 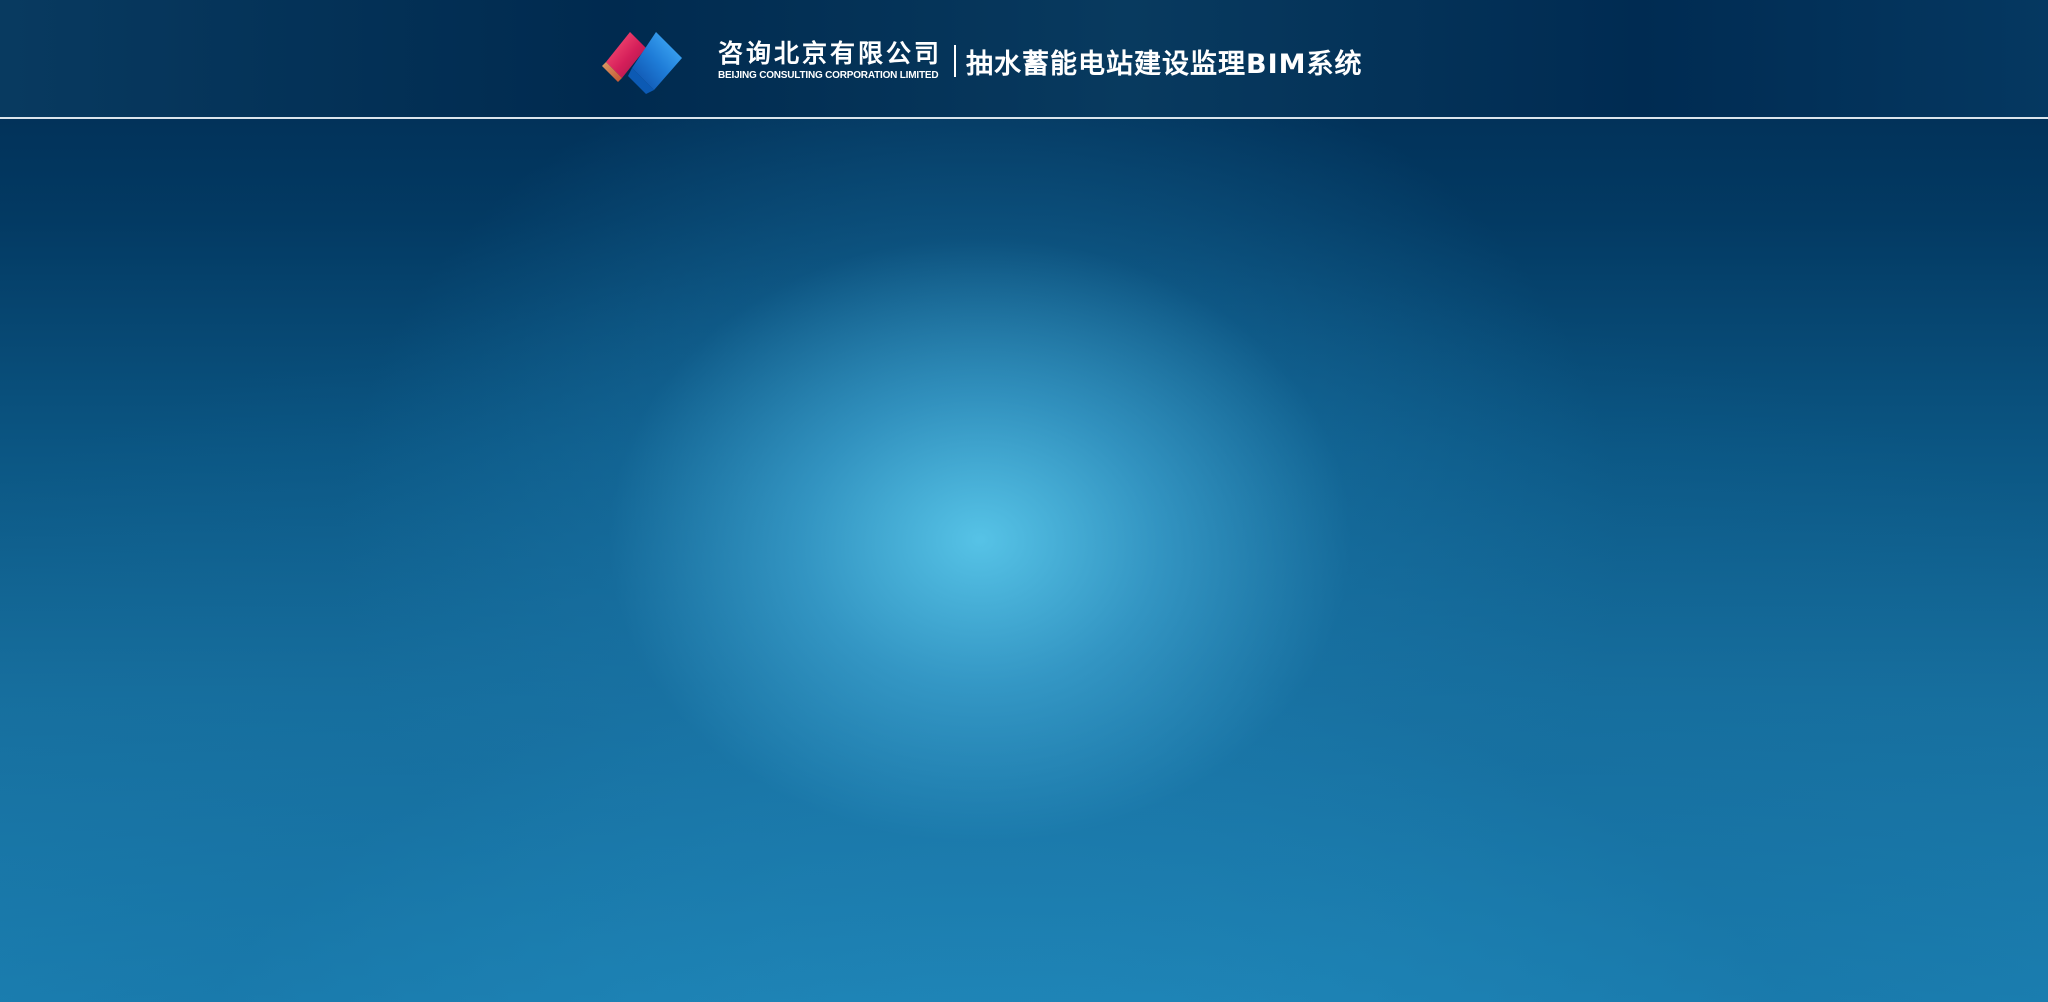 I want to click on company-logo-icon, so click(x=642, y=63).